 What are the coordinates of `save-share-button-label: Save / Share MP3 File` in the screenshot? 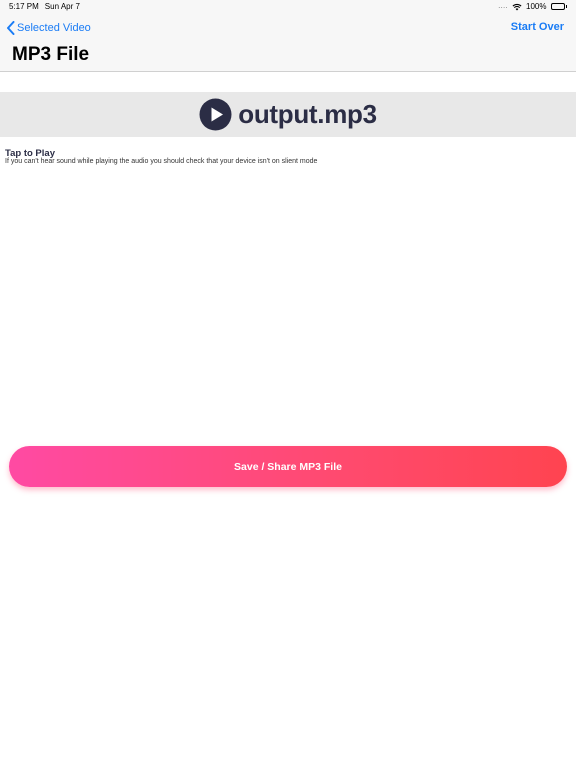 It's located at (288, 466).